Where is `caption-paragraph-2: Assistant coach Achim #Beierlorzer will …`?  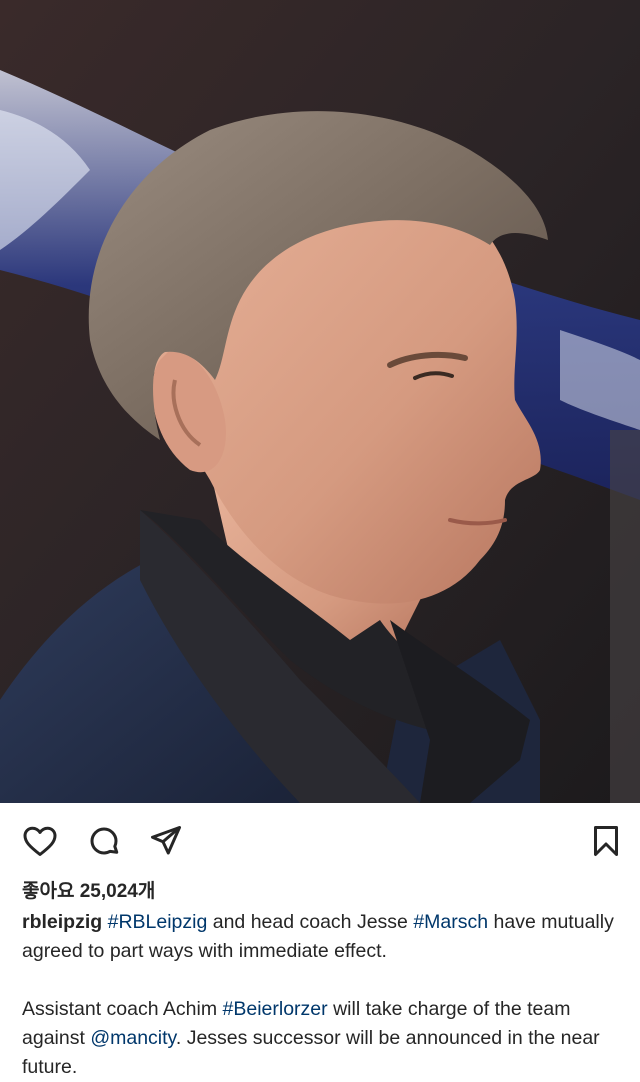 caption-paragraph-2: Assistant coach Achim #Beierlorzer will … is located at coordinates (322, 1038).